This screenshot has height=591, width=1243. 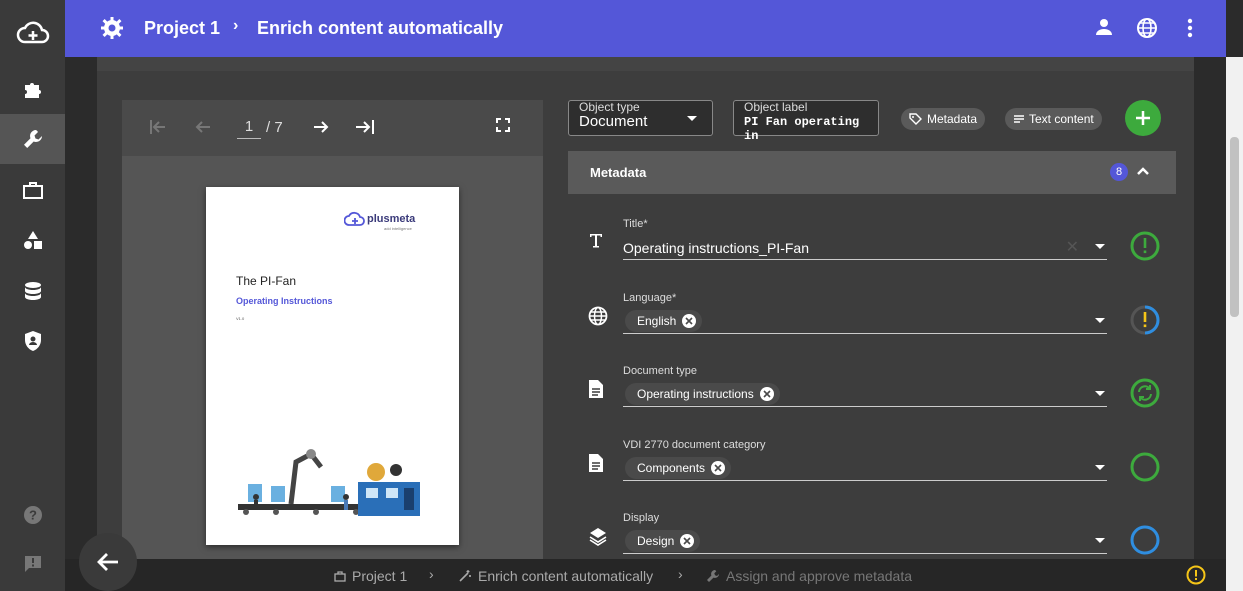 I want to click on shapes-icon, so click(x=32, y=240).